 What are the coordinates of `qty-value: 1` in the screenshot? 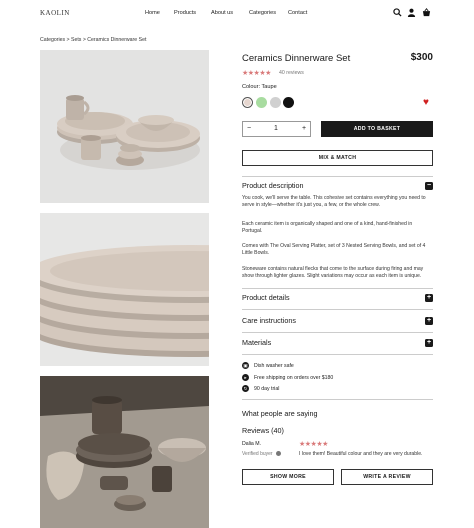 It's located at (276, 128).